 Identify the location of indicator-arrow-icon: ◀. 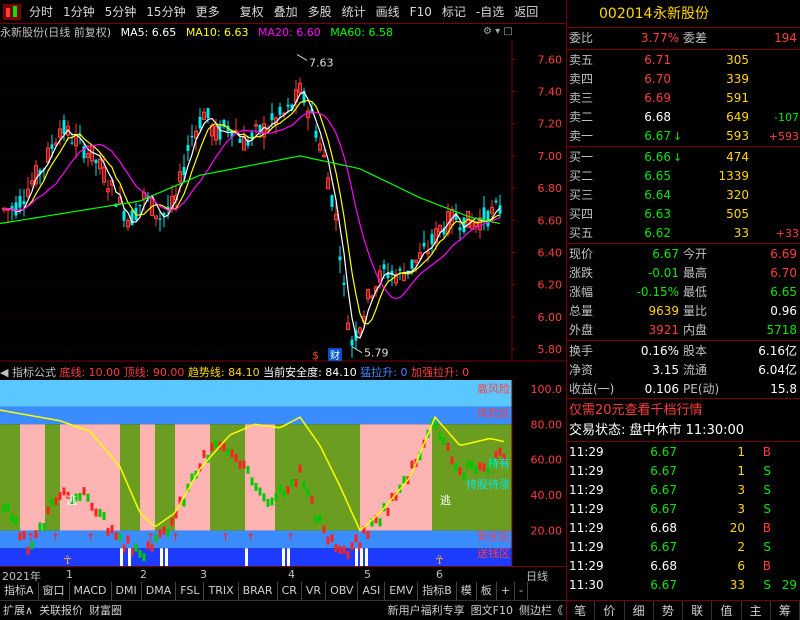
(4, 372).